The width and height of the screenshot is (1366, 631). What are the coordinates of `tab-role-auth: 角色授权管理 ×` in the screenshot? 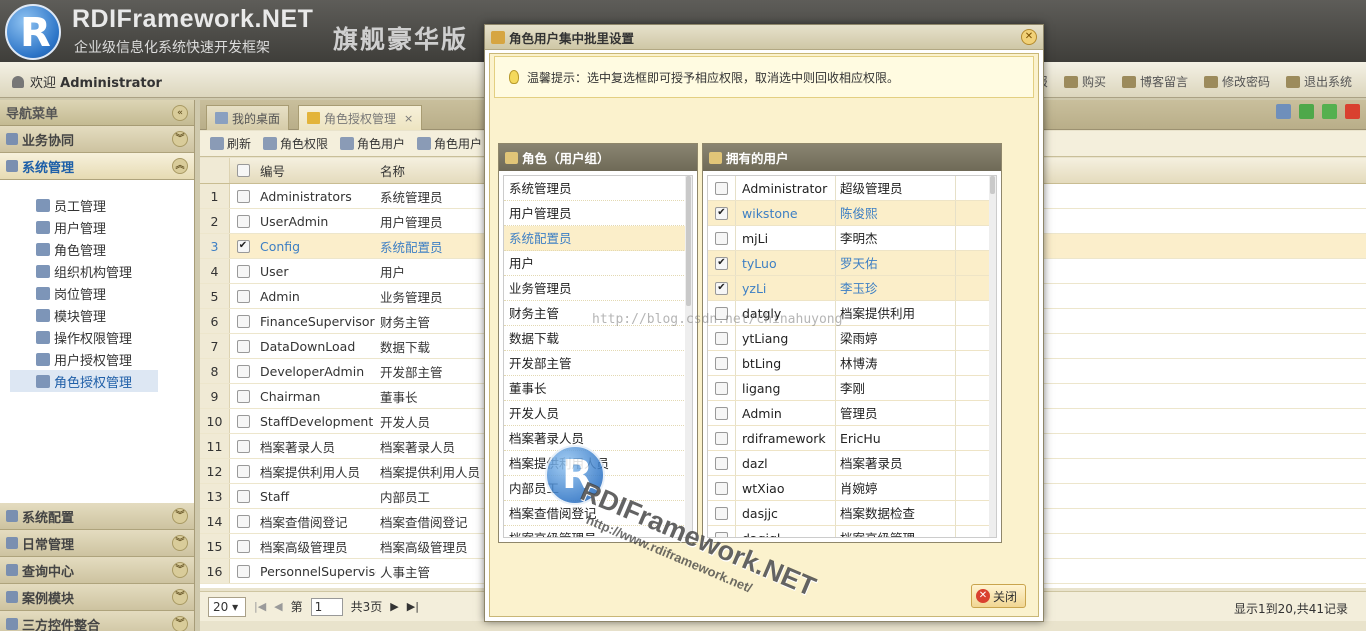 It's located at (360, 117).